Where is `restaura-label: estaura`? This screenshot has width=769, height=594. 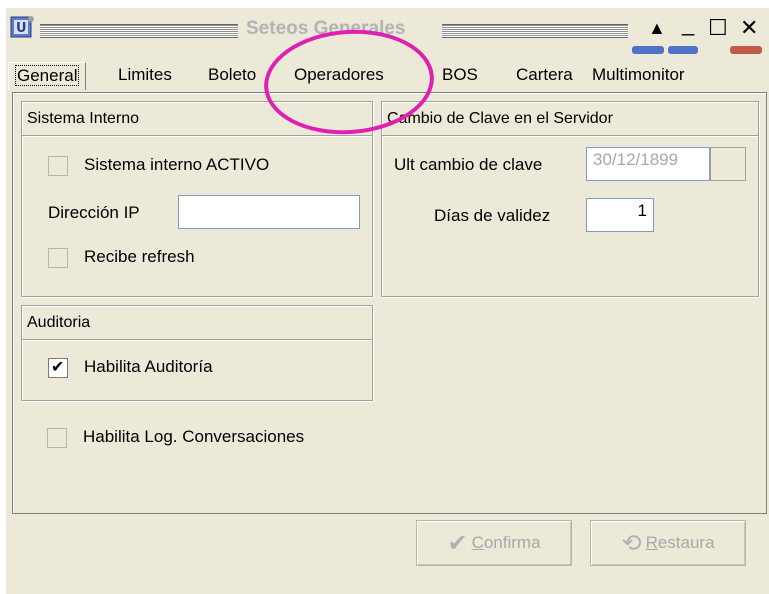
restaura-label: estaura is located at coordinates (686, 542).